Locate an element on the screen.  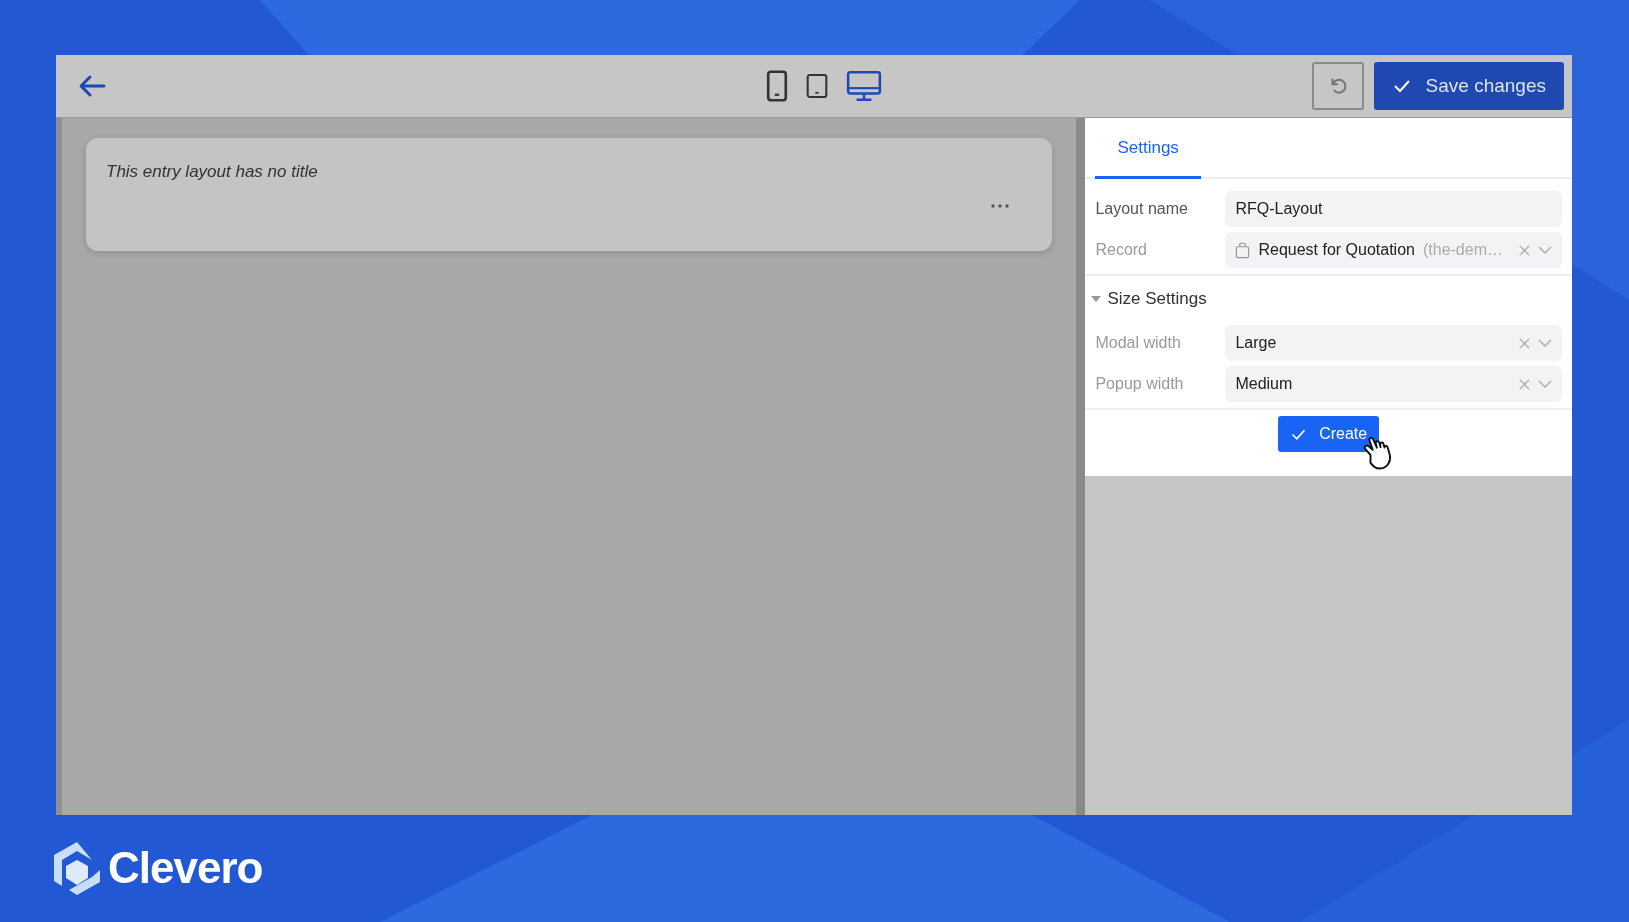
field-label: Modal width is located at coordinates (1138, 343).